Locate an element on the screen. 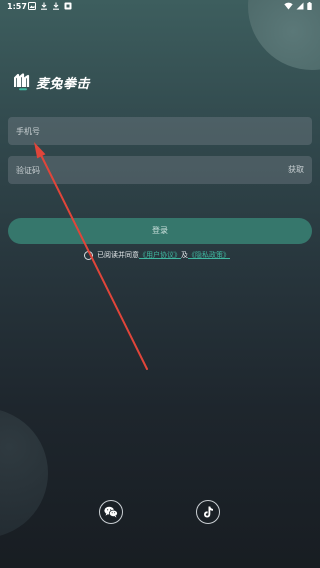  verification-code-field: 获取 is located at coordinates (160, 170).